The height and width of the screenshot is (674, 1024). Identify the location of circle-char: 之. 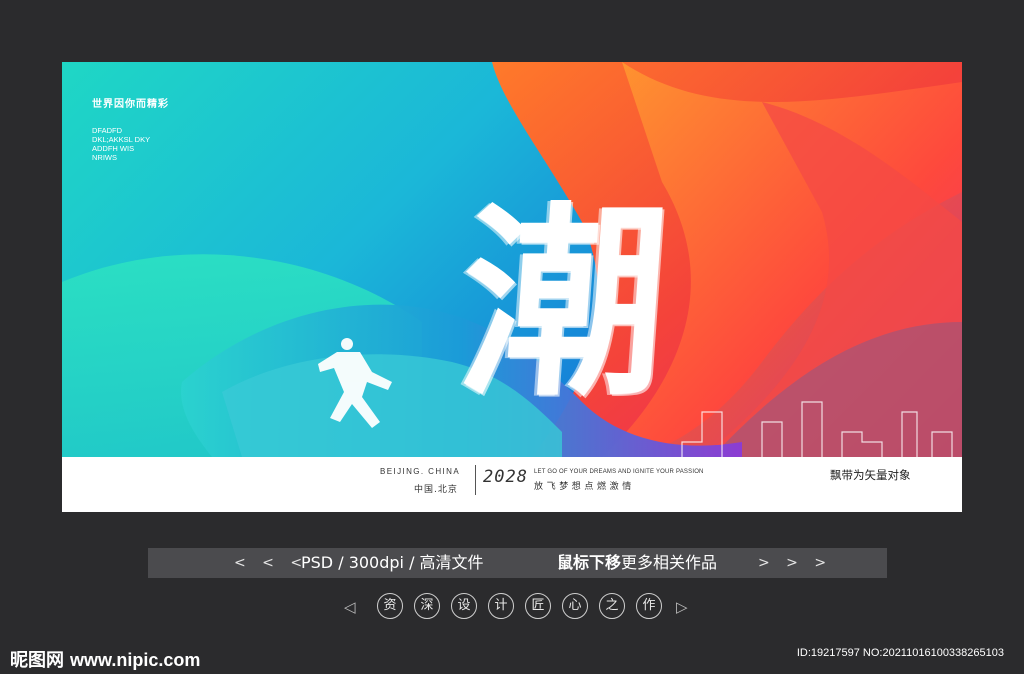
(612, 606).